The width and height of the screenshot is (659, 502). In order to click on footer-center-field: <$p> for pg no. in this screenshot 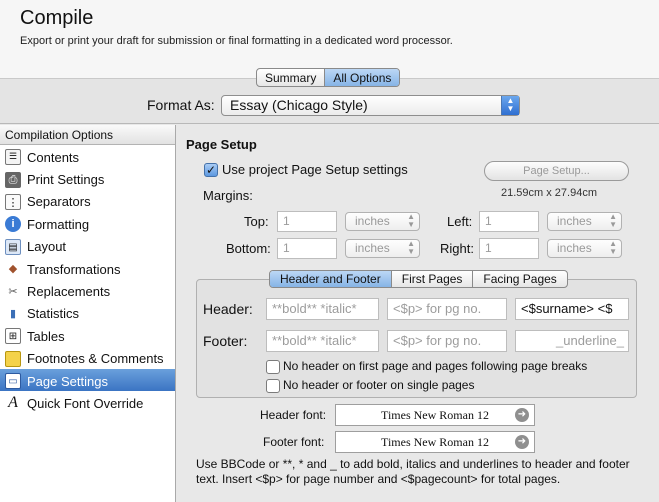, I will do `click(447, 341)`.